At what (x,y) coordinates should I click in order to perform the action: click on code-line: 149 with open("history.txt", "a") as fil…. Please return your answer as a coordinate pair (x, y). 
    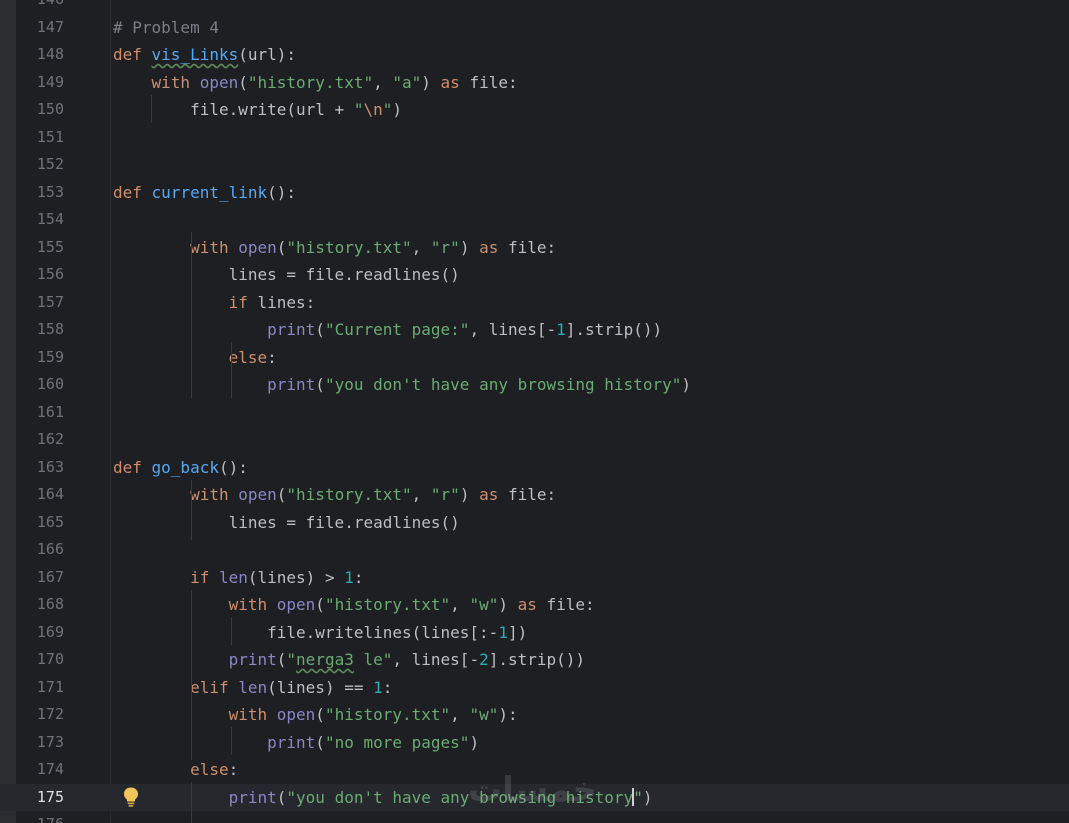
    Looking at the image, I should click on (534, 83).